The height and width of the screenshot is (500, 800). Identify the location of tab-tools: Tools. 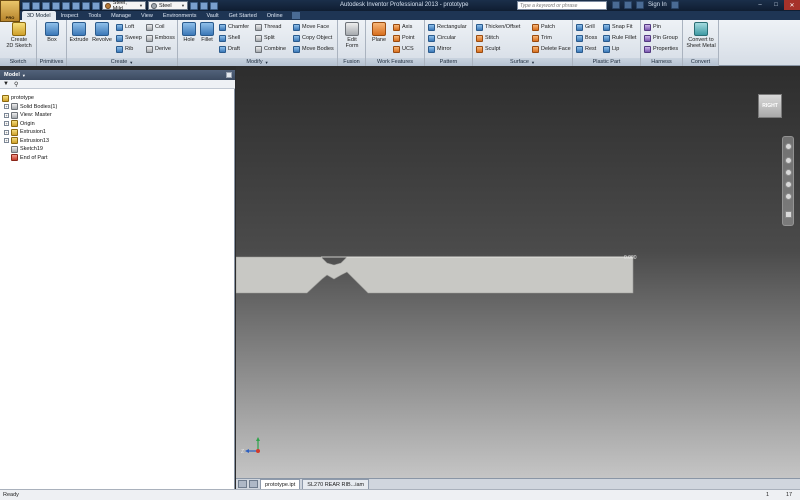
(94, 15).